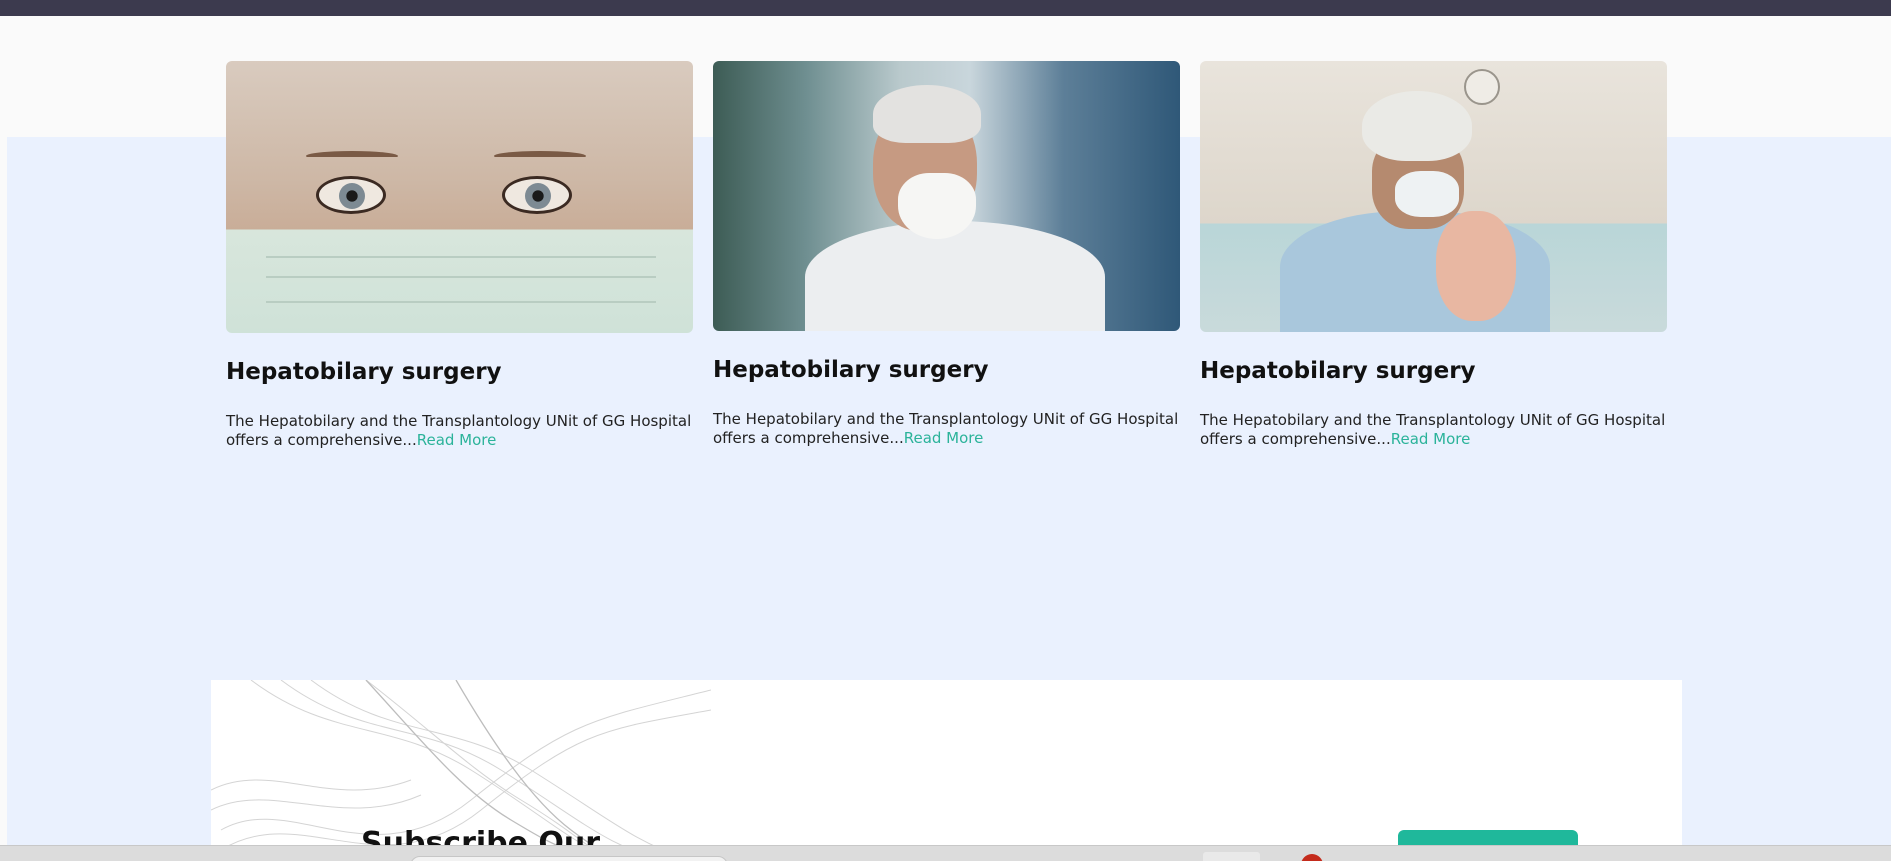 The image size is (1891, 861). What do you see at coordinates (945, 853) in the screenshot?
I see `taskbar` at bounding box center [945, 853].